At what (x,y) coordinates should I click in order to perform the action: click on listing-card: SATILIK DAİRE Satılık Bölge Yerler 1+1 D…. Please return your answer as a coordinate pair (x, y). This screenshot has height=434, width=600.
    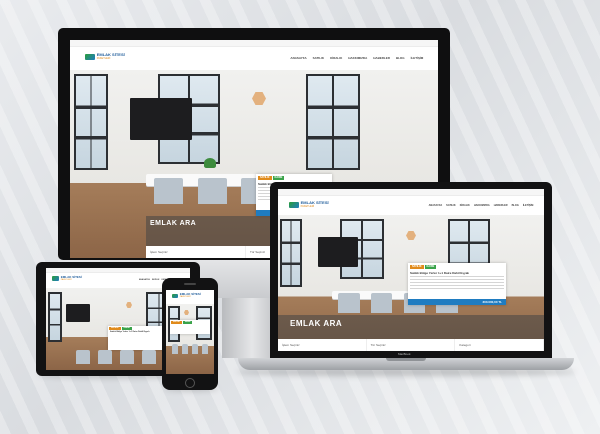
    Looking at the image, I should click on (457, 284).